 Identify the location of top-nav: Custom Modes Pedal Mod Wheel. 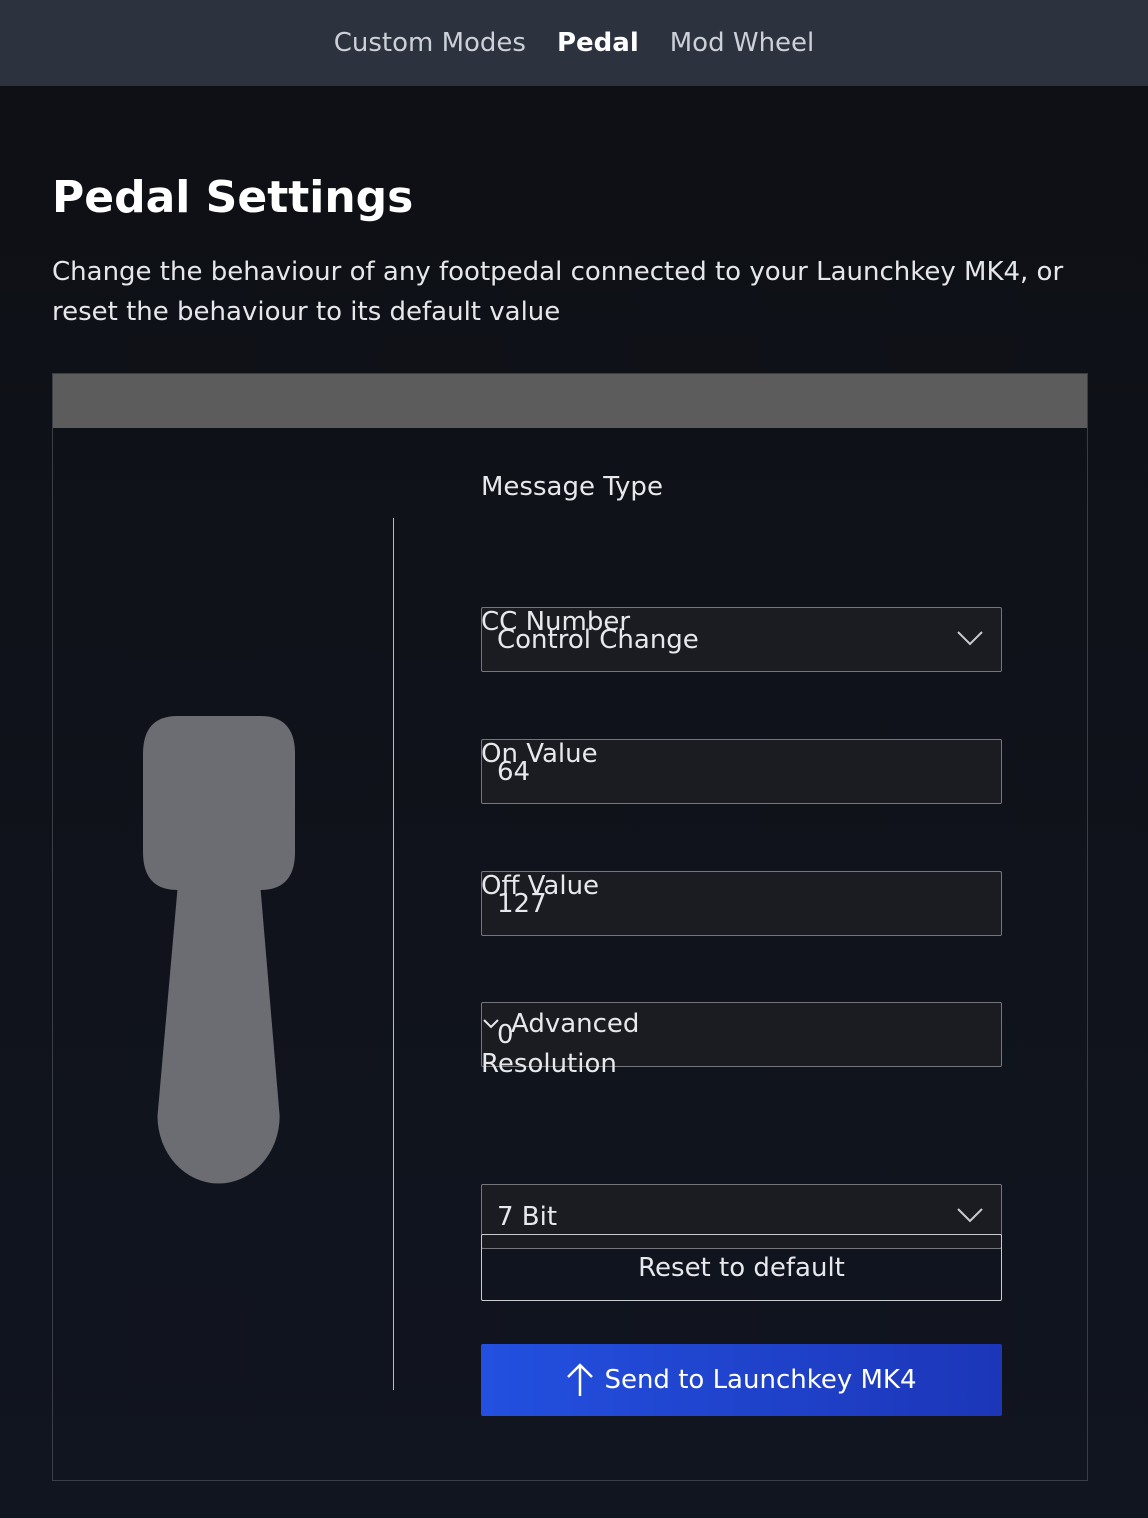
(574, 43).